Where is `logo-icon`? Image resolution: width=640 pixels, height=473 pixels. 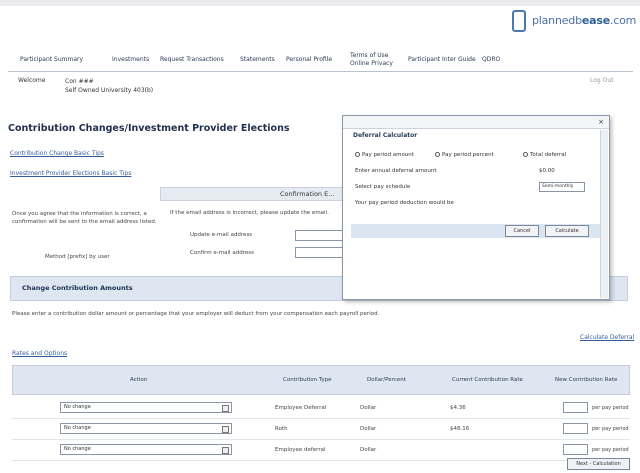
logo-icon is located at coordinates (519, 21).